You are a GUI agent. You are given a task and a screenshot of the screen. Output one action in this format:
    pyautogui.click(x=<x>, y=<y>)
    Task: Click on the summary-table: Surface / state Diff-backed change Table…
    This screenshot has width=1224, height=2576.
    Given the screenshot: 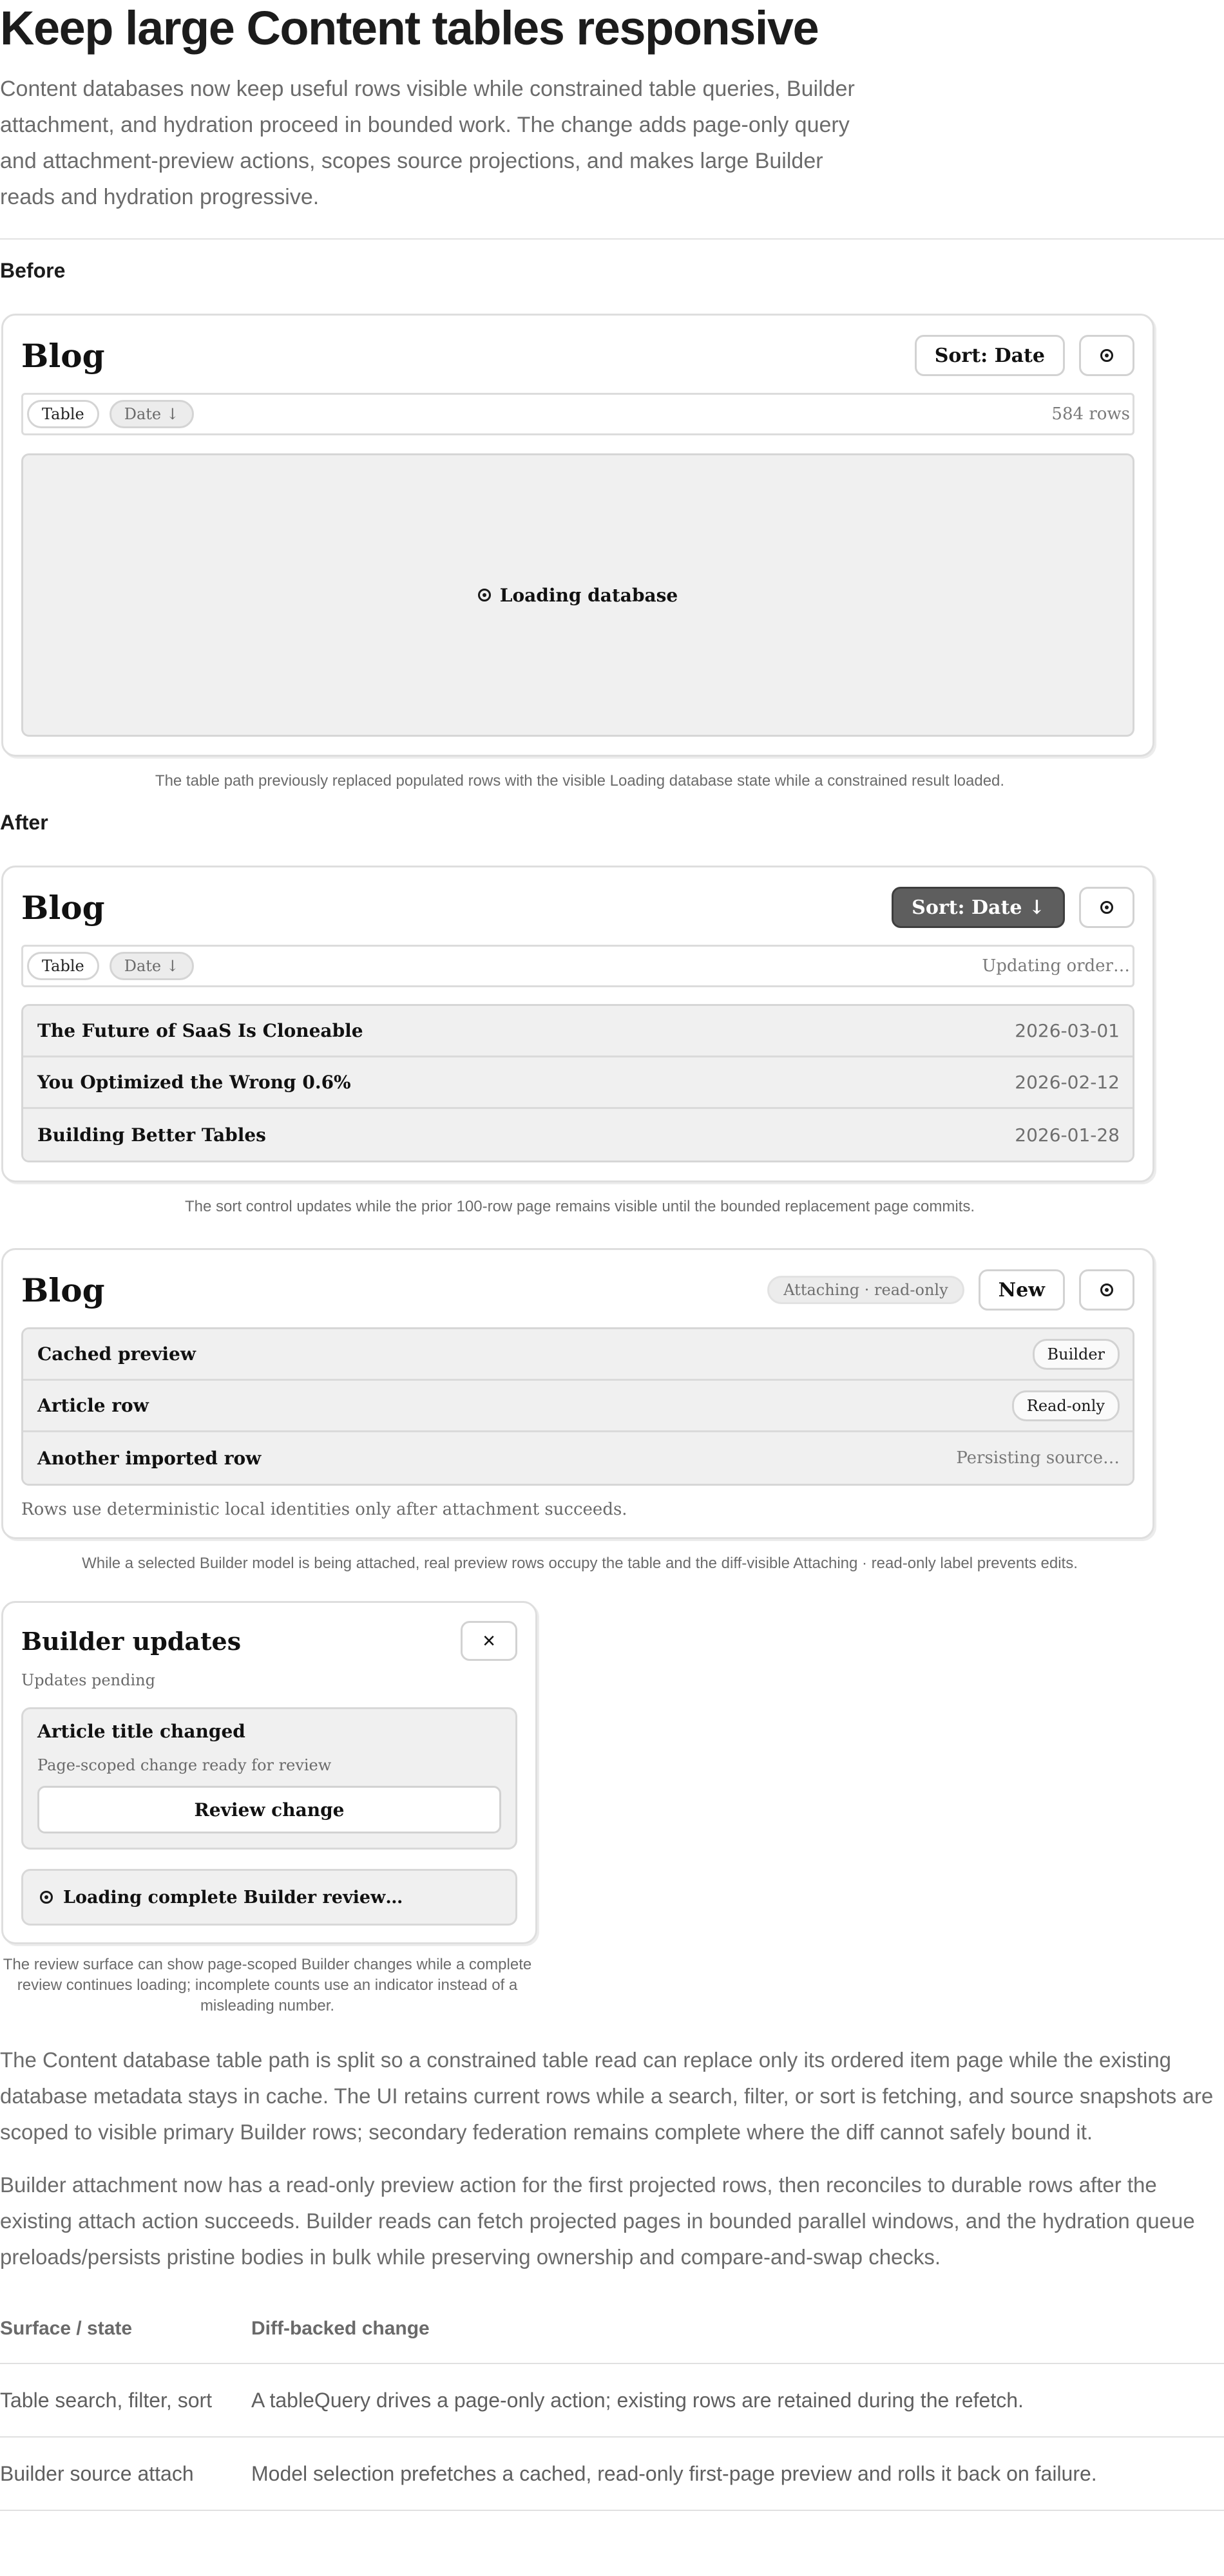 What is the action you would take?
    pyautogui.click(x=612, y=2403)
    